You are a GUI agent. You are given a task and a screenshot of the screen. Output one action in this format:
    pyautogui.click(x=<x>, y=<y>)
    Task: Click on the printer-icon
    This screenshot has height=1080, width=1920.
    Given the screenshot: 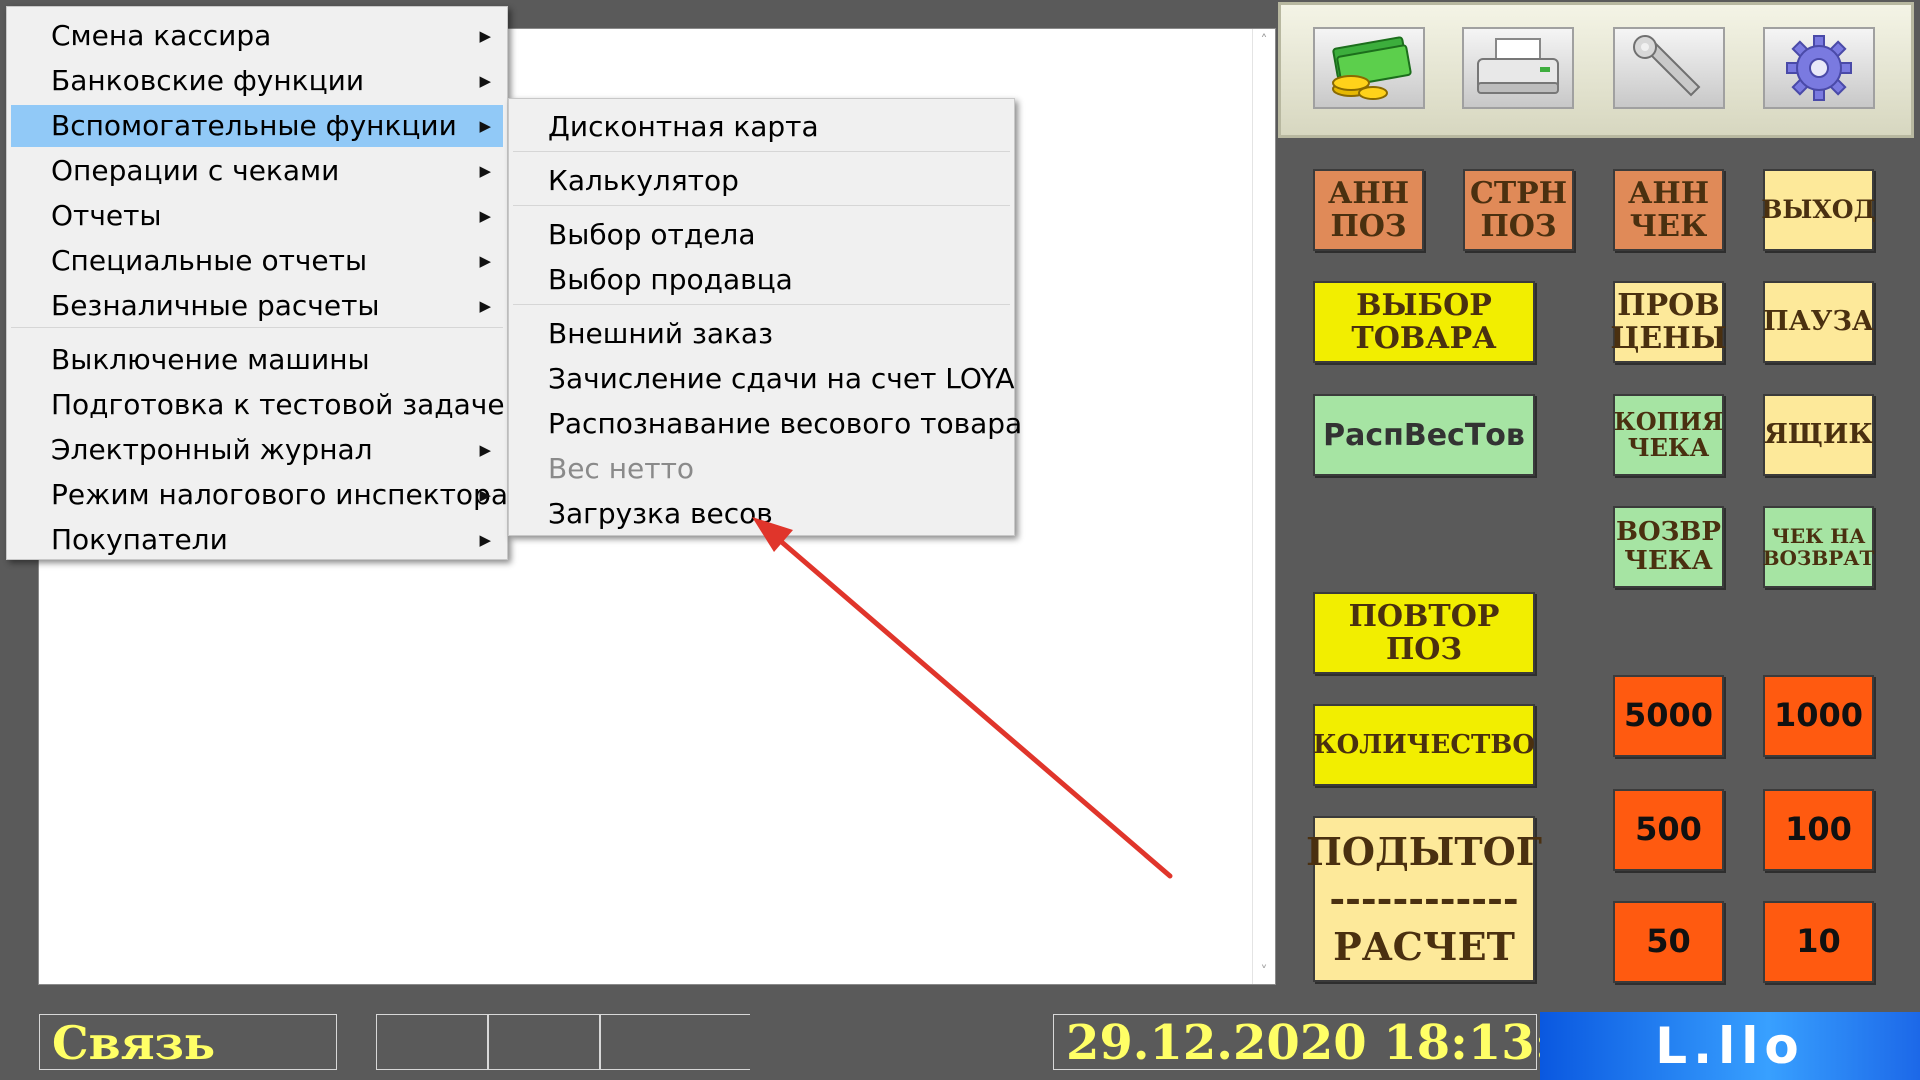 What is the action you would take?
    pyautogui.click(x=1518, y=66)
    